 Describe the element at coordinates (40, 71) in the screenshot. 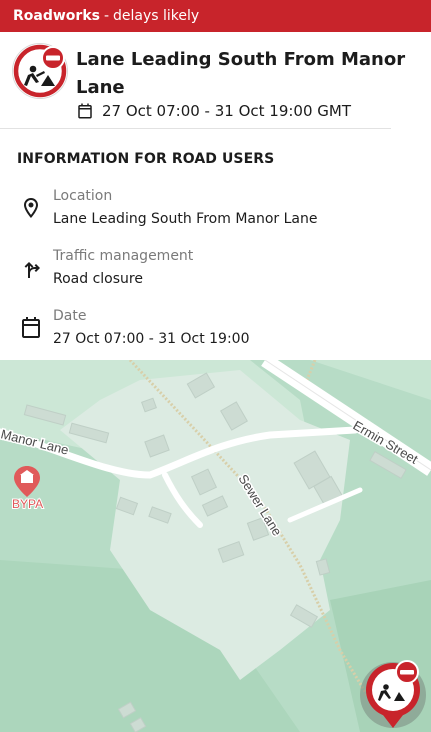

I see `roadworks-icon` at that location.